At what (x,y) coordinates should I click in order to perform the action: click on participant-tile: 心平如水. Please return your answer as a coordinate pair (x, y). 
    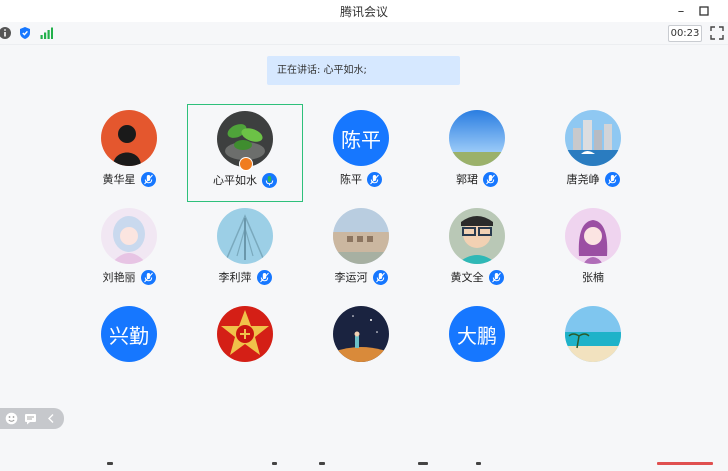
    Looking at the image, I should click on (245, 153).